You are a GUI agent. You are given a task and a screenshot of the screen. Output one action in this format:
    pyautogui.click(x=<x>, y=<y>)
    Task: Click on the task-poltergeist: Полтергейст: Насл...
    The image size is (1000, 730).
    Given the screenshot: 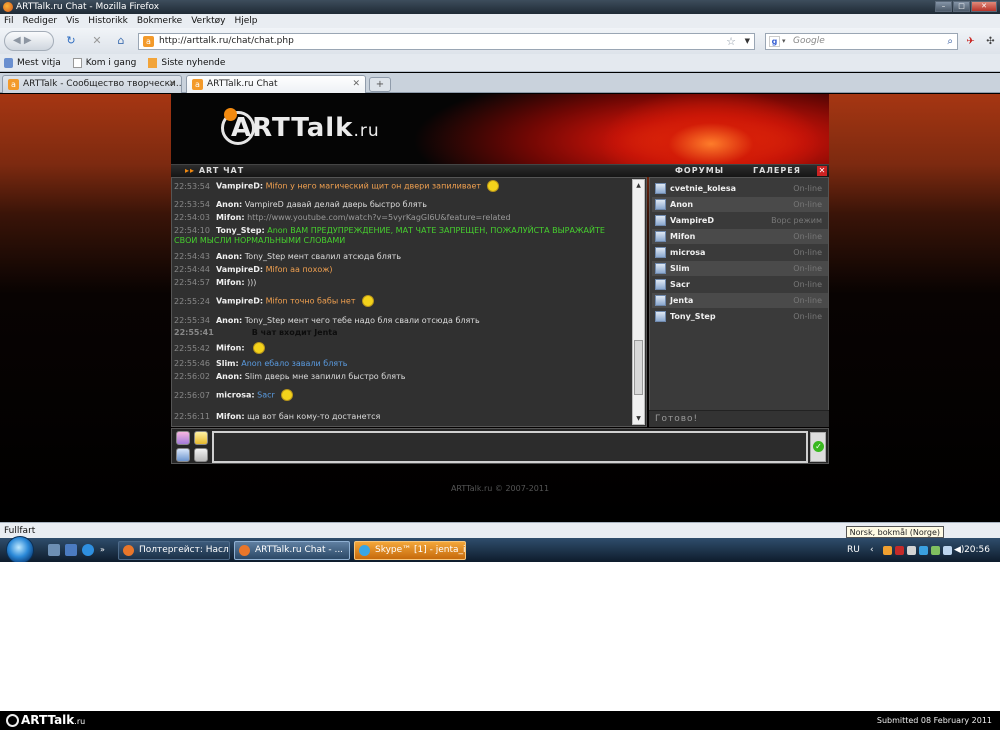 What is the action you would take?
    pyautogui.click(x=174, y=550)
    